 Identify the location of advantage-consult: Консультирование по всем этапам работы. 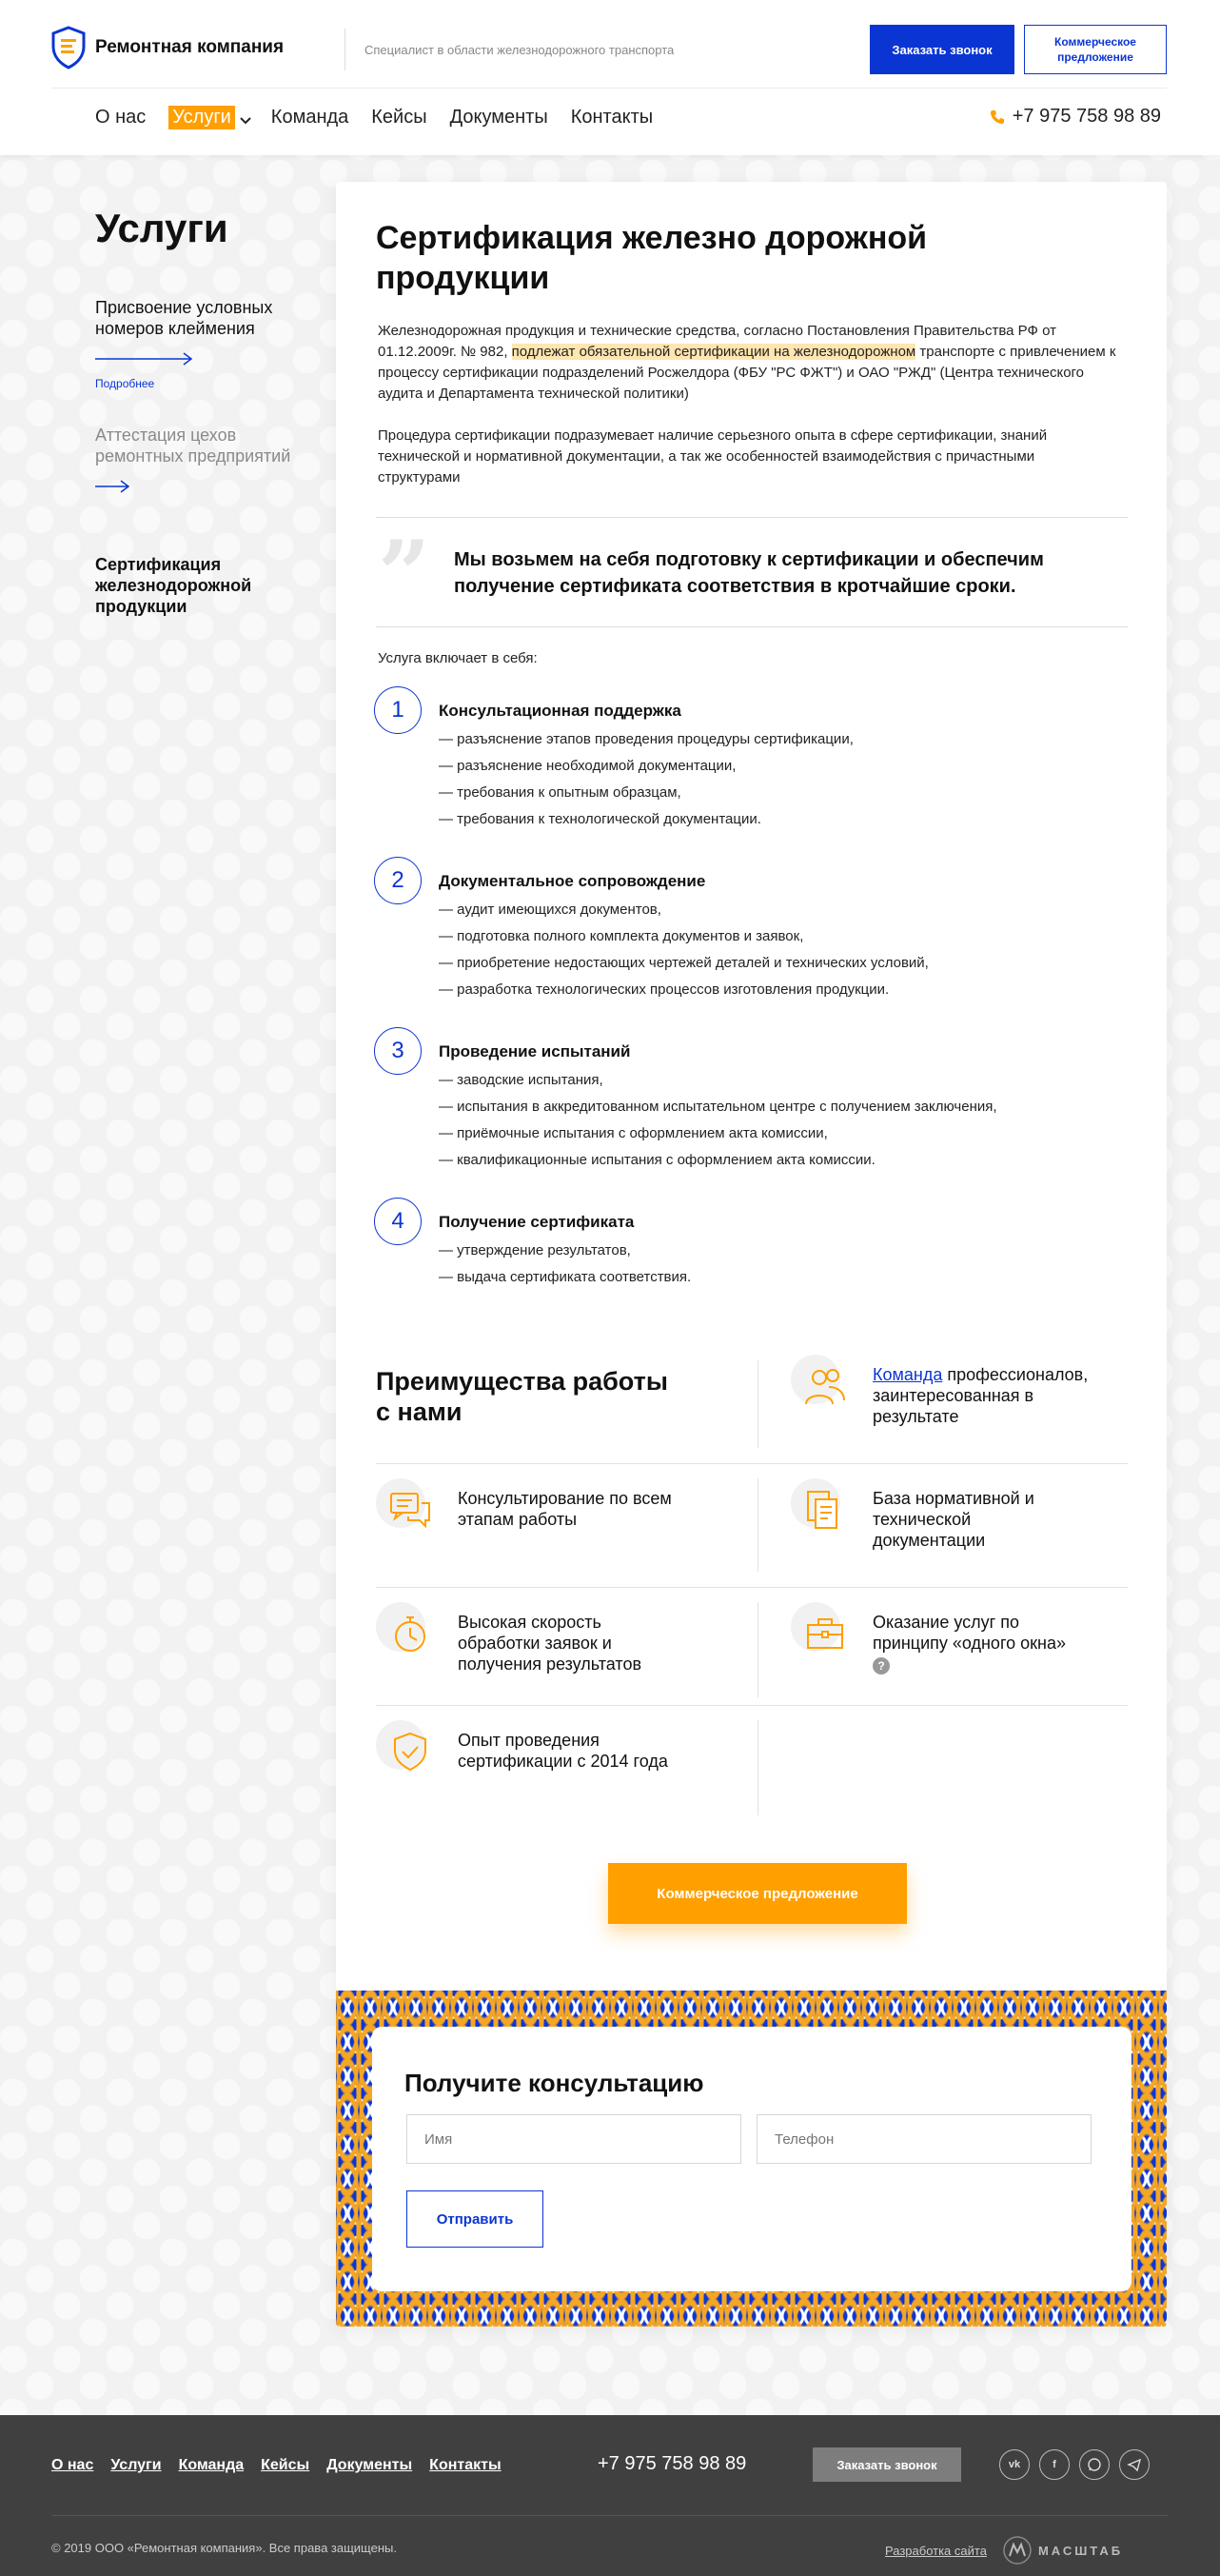
(526, 1513).